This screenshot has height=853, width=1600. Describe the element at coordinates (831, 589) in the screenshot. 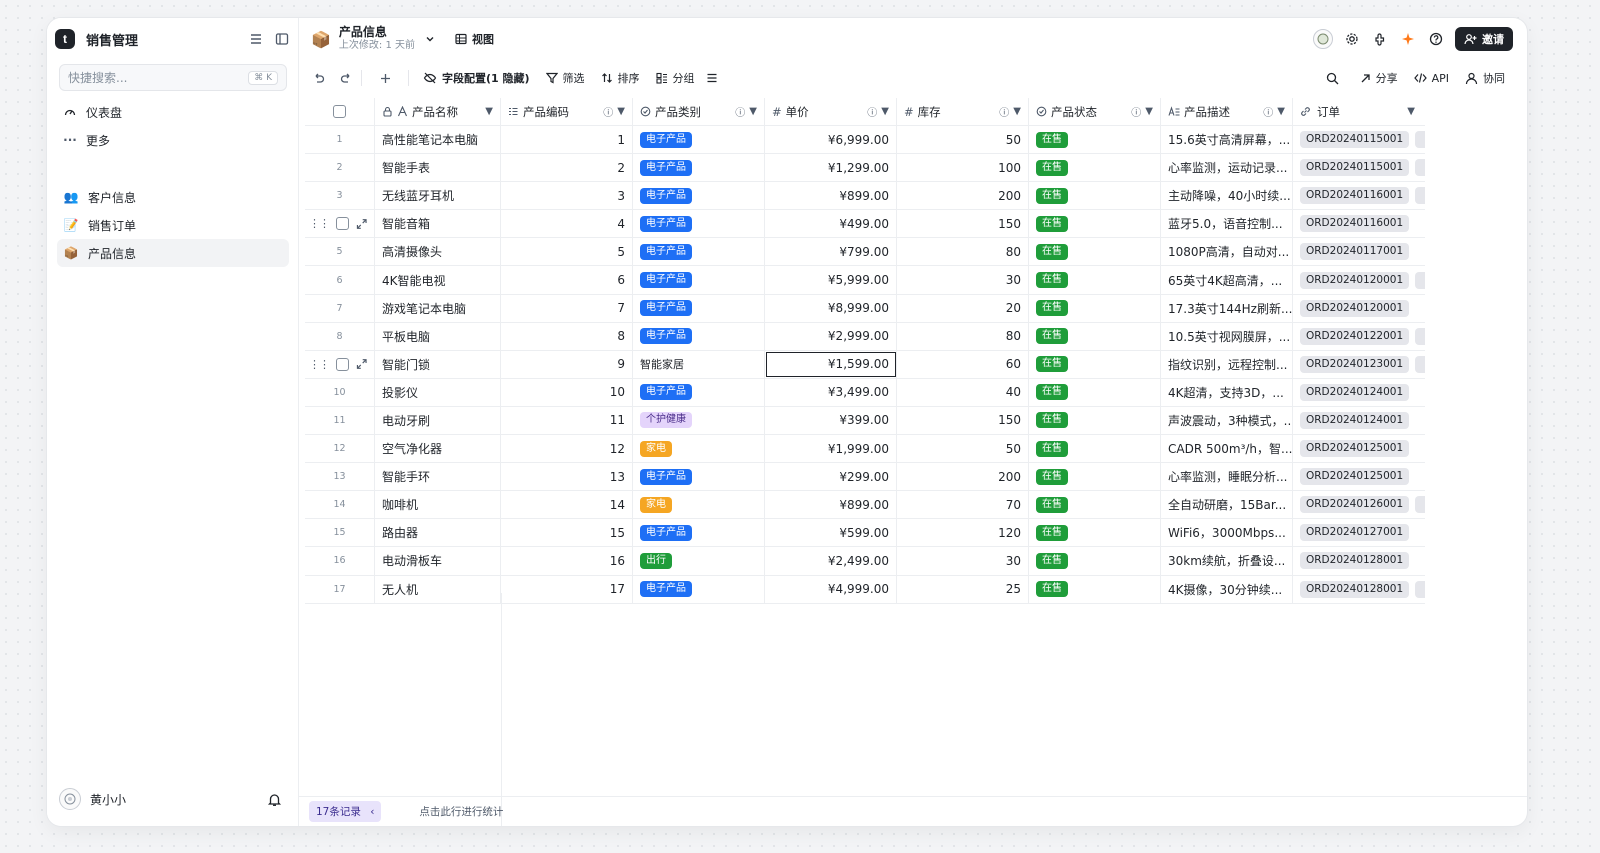

I see `cell-price: ¥4,999.00` at that location.